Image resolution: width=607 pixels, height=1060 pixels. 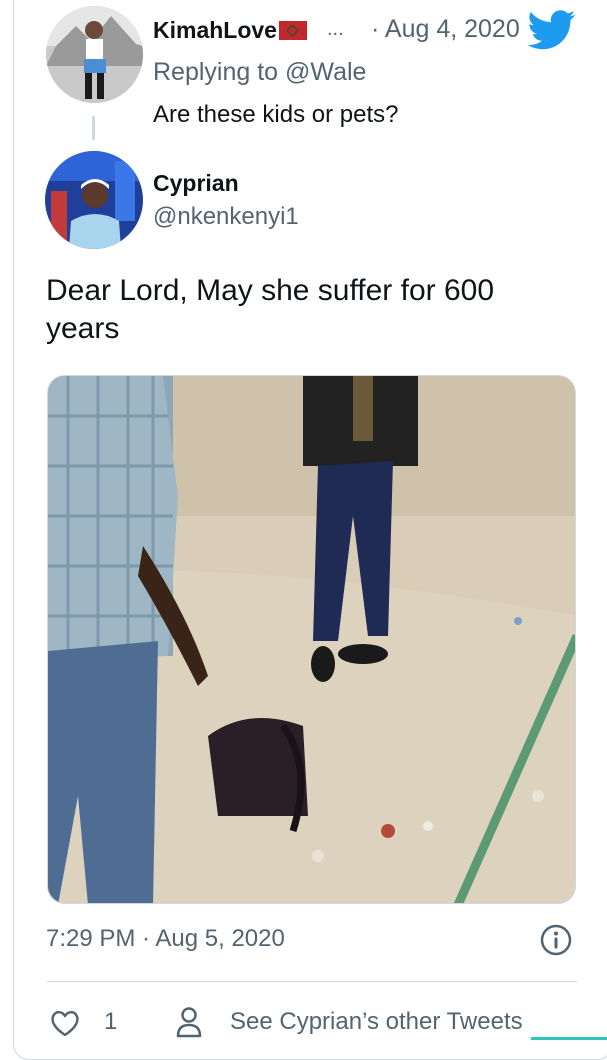 What do you see at coordinates (93, 128) in the screenshot?
I see `thread-connector-line` at bounding box center [93, 128].